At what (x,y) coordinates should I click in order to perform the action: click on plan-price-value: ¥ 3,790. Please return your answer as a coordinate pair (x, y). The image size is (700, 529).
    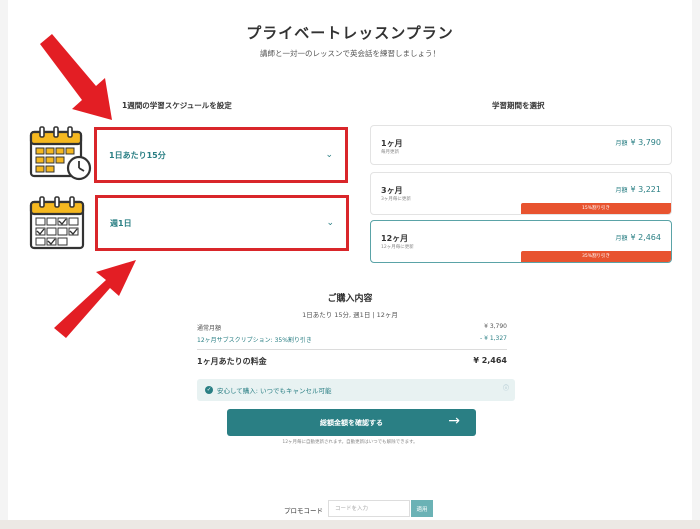
    Looking at the image, I should click on (645, 142).